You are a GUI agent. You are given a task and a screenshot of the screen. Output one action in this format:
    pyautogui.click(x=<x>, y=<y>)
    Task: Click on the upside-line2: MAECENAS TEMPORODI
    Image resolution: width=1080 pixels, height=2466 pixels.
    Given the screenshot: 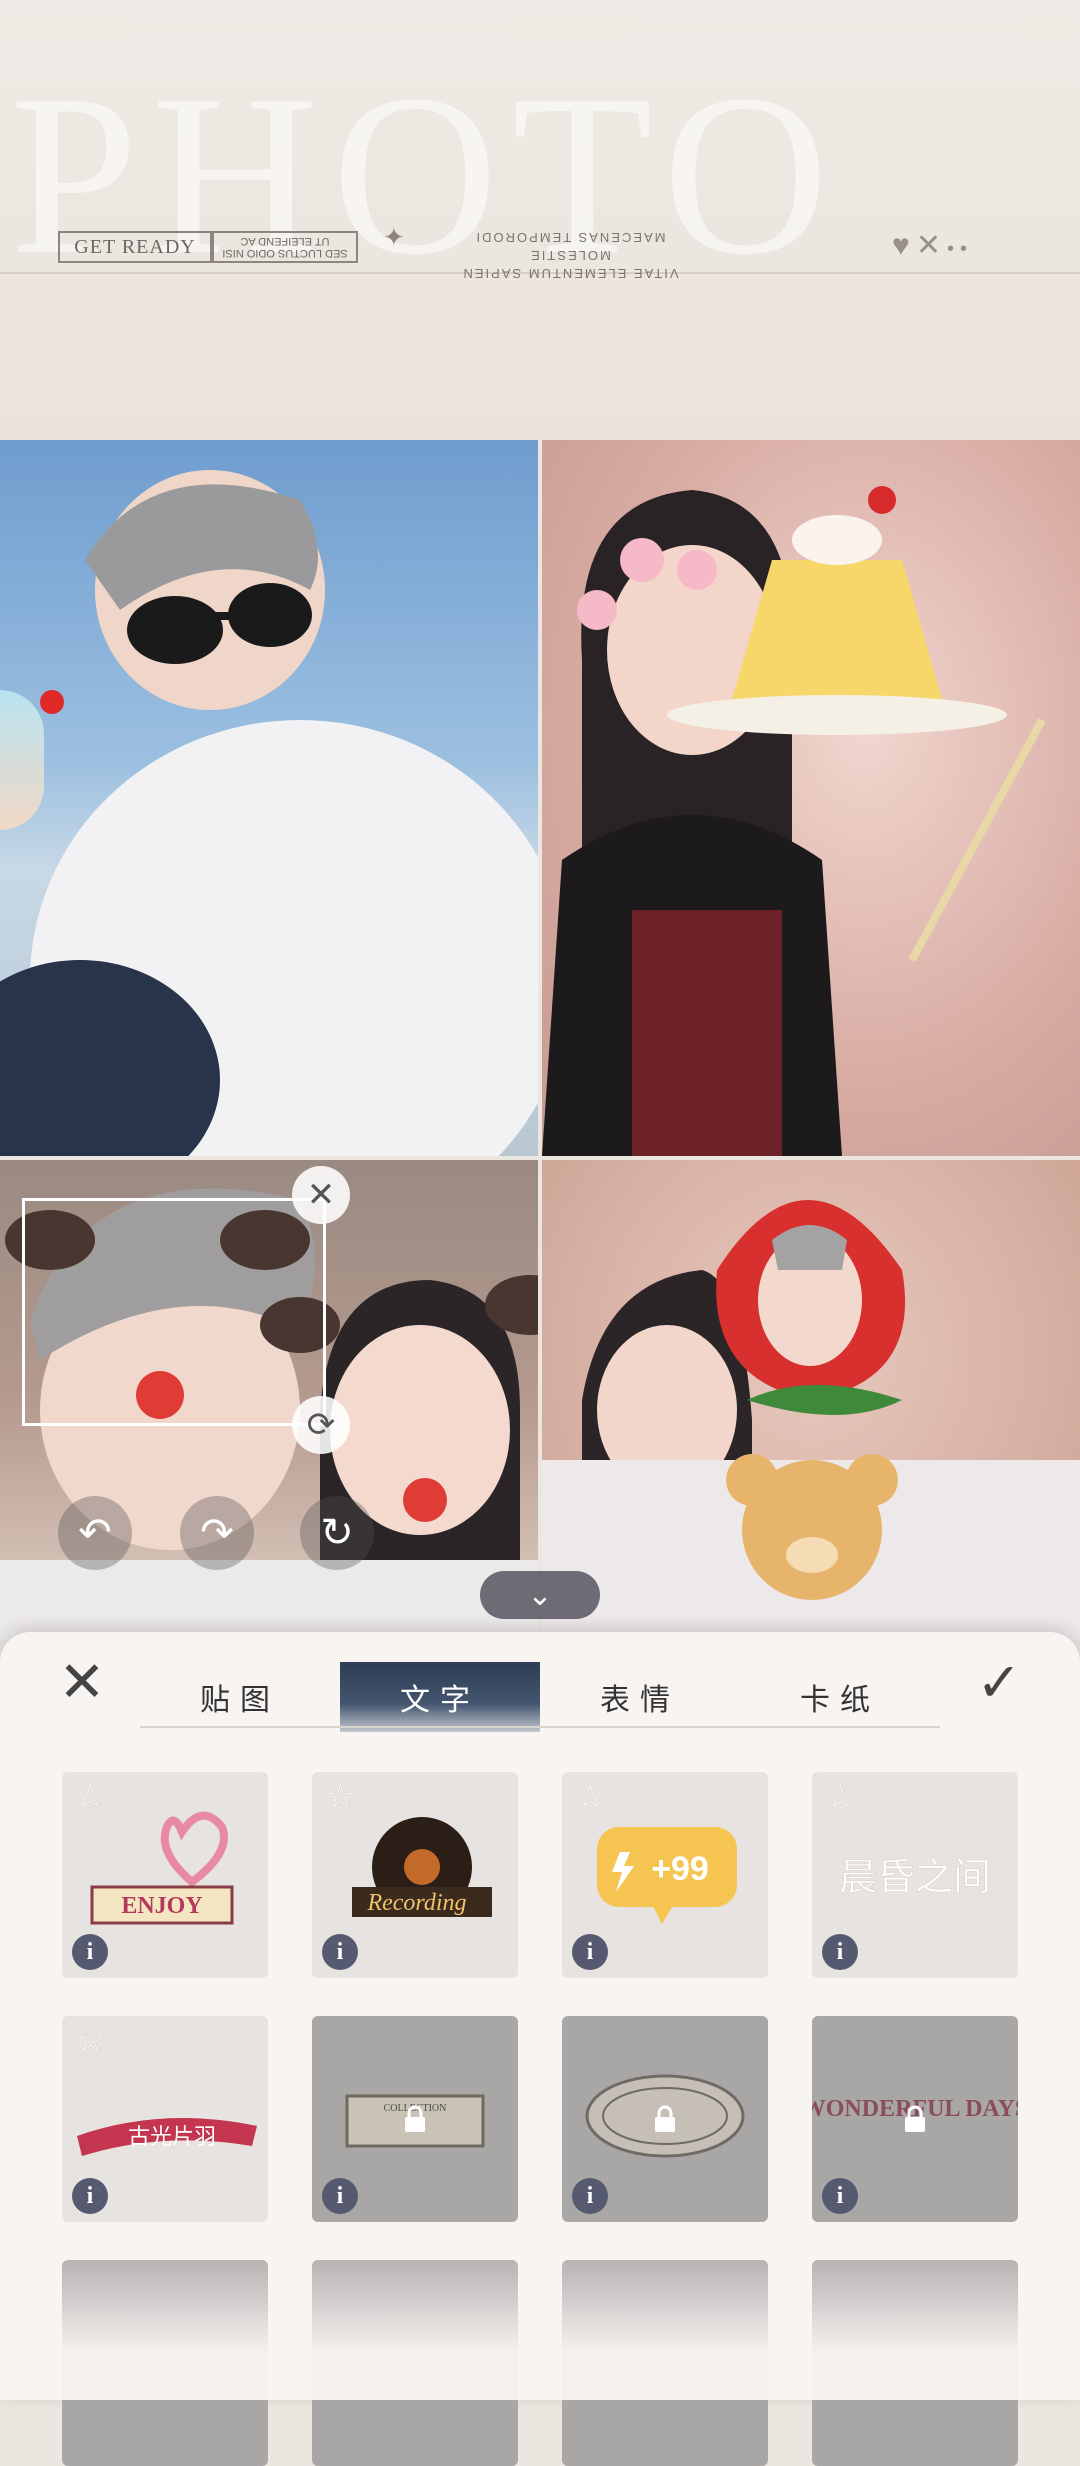 What is the action you would take?
    pyautogui.click(x=570, y=237)
    